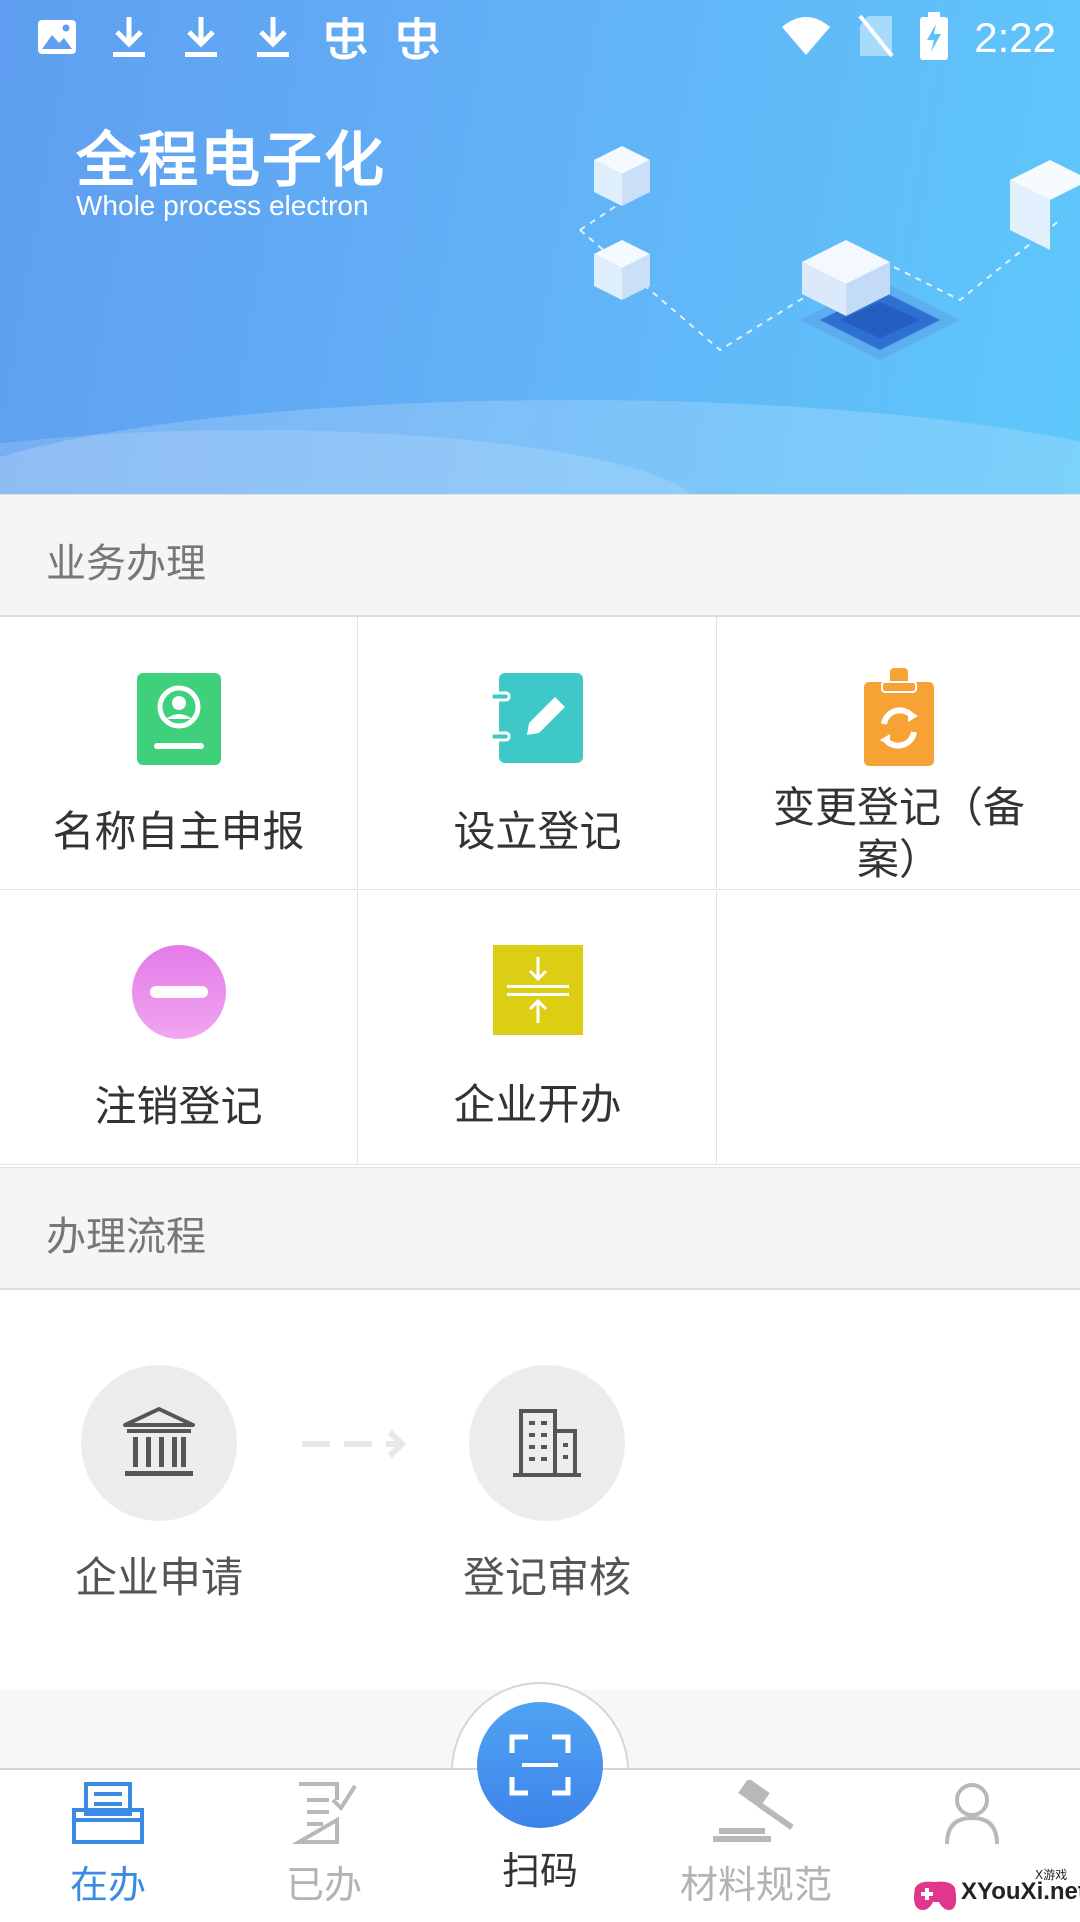 The width and height of the screenshot is (1080, 1922). What do you see at coordinates (126, 564) in the screenshot?
I see `section-title: 业务办理` at bounding box center [126, 564].